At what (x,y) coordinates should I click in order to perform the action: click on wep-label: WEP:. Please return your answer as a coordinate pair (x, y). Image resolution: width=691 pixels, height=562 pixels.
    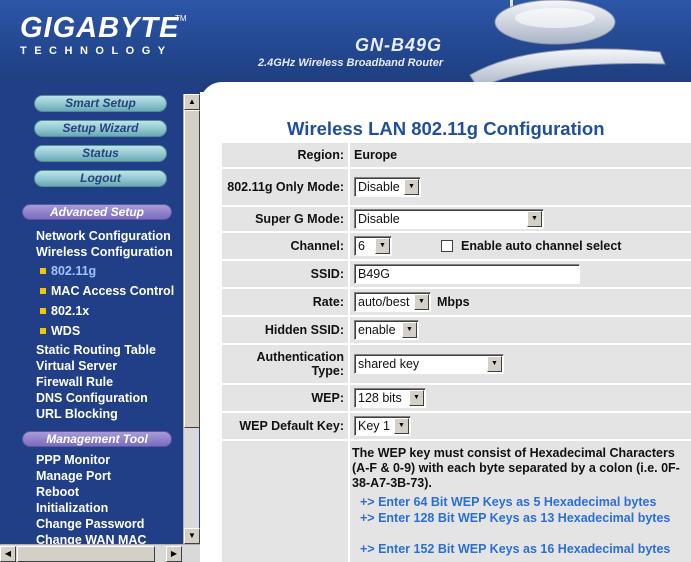
    Looking at the image, I should click on (285, 398).